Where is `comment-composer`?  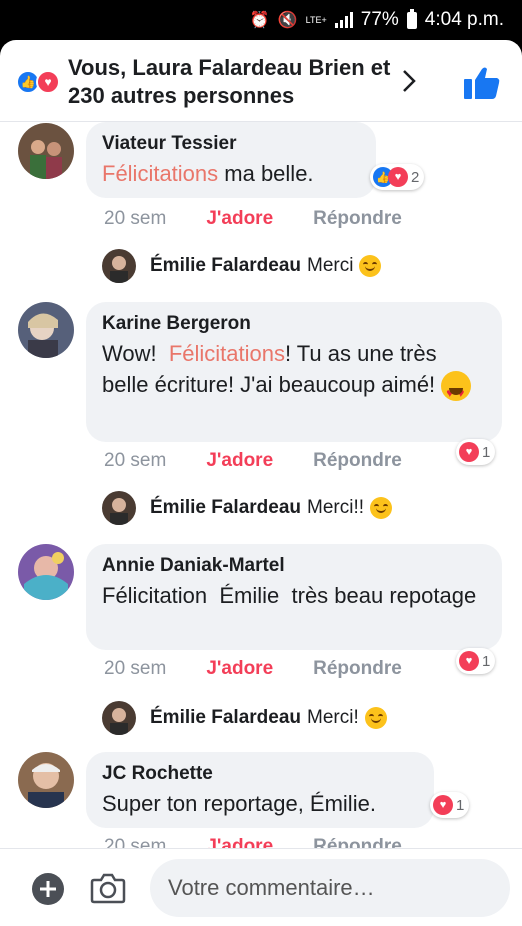
comment-composer is located at coordinates (261, 887).